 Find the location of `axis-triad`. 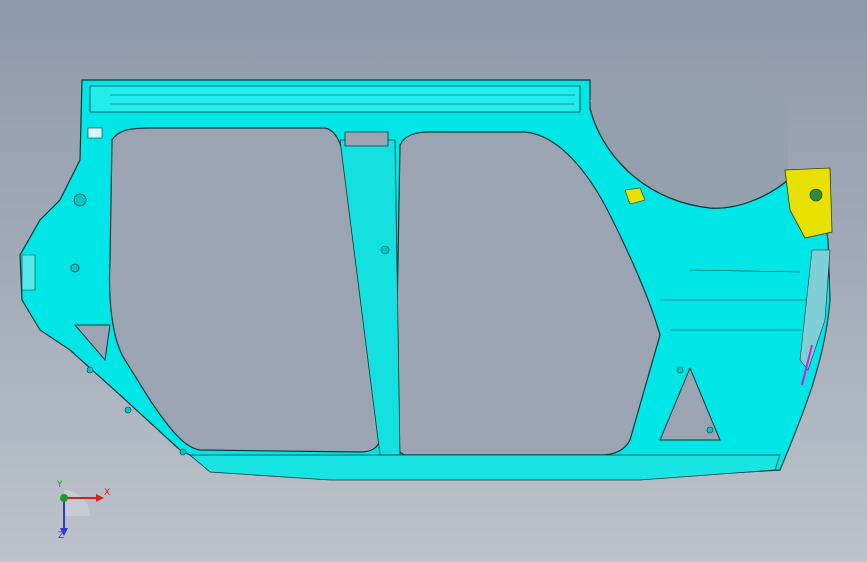

axis-triad is located at coordinates (82, 513).